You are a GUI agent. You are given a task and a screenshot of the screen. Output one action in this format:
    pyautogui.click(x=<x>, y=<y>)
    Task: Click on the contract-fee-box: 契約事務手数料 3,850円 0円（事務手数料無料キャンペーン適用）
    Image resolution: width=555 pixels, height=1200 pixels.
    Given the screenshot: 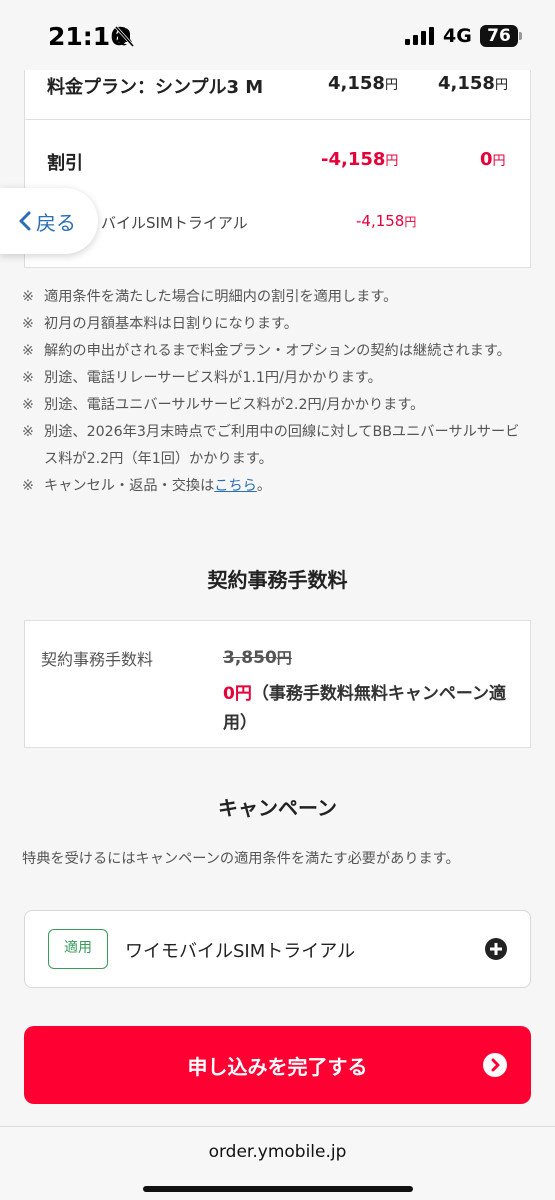 What is the action you would take?
    pyautogui.click(x=277, y=684)
    